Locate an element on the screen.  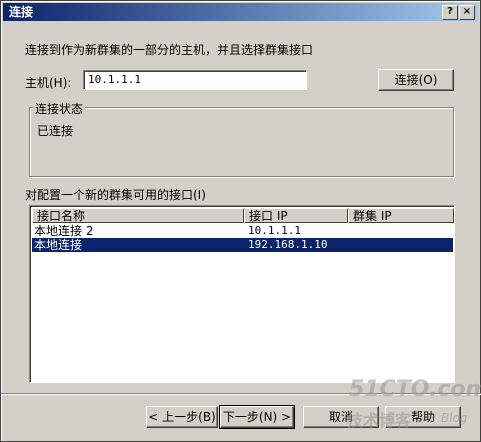
column-header-ip: 接口 IP is located at coordinates (296, 215).